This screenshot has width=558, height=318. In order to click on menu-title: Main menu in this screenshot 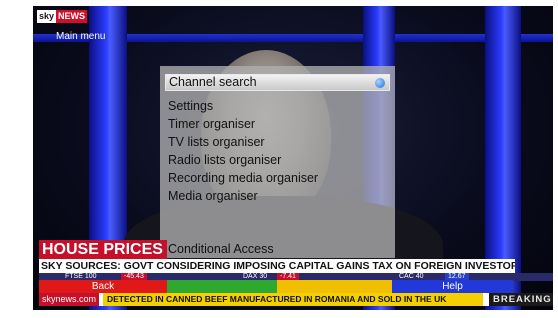, I will do `click(81, 36)`.